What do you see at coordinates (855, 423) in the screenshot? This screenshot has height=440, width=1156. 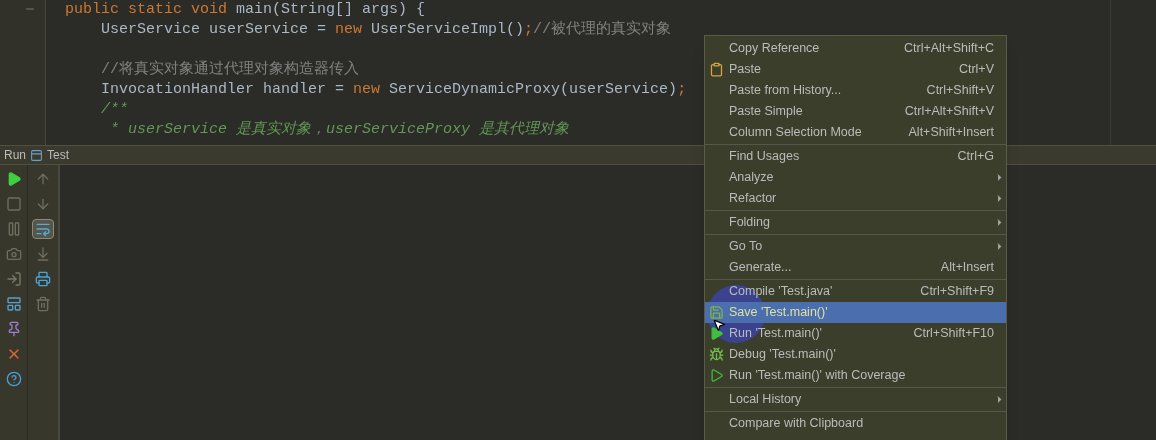 I see `menu-item: Compare with Clipboard` at bounding box center [855, 423].